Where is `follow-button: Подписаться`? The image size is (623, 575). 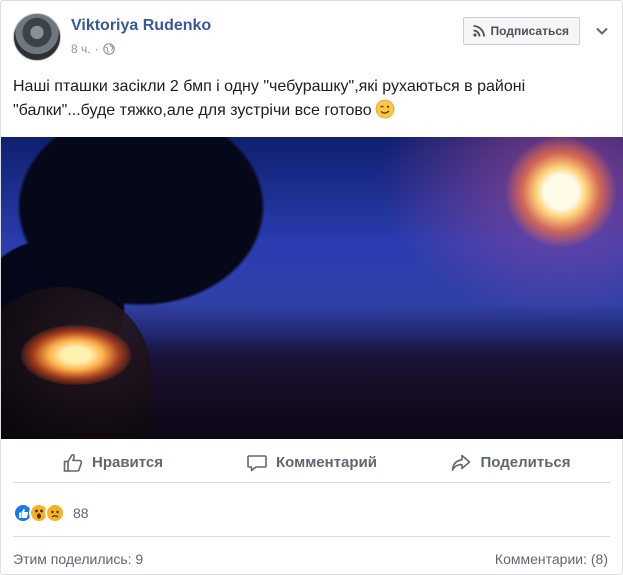
follow-button: Подписаться is located at coordinates (521, 31).